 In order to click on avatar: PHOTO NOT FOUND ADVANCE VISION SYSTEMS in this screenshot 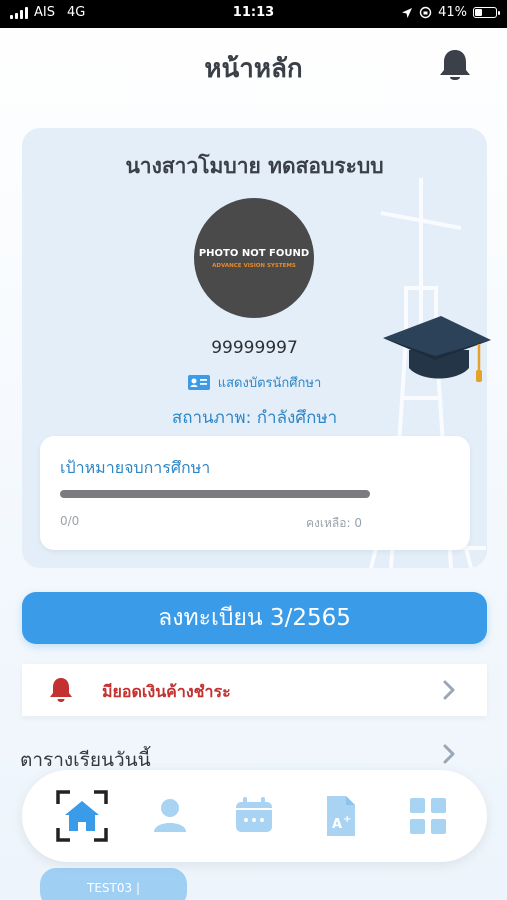, I will do `click(254, 258)`.